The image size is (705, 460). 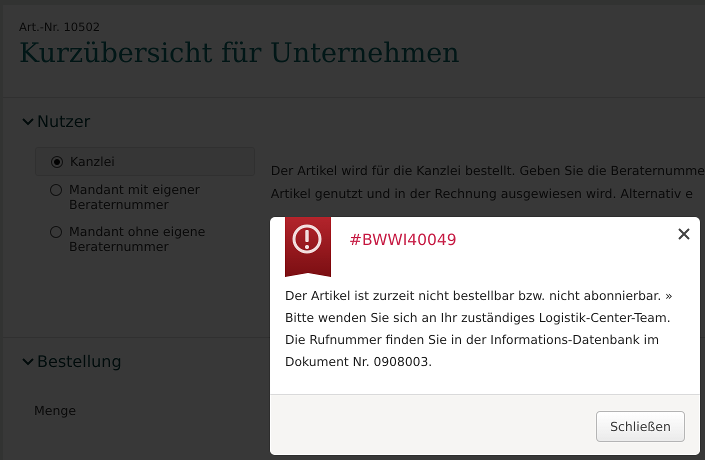 I want to click on section-title: Nutzer, so click(x=63, y=121).